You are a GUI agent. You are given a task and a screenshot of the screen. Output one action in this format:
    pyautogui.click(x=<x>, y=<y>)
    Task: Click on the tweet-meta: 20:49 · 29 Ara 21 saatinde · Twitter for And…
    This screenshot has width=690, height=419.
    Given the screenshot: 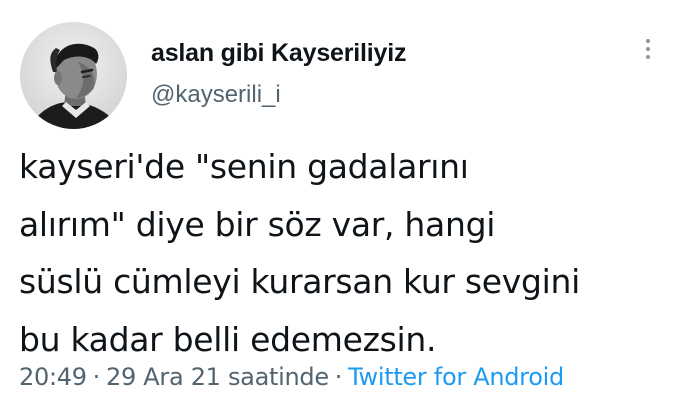 What is the action you would take?
    pyautogui.click(x=291, y=377)
    